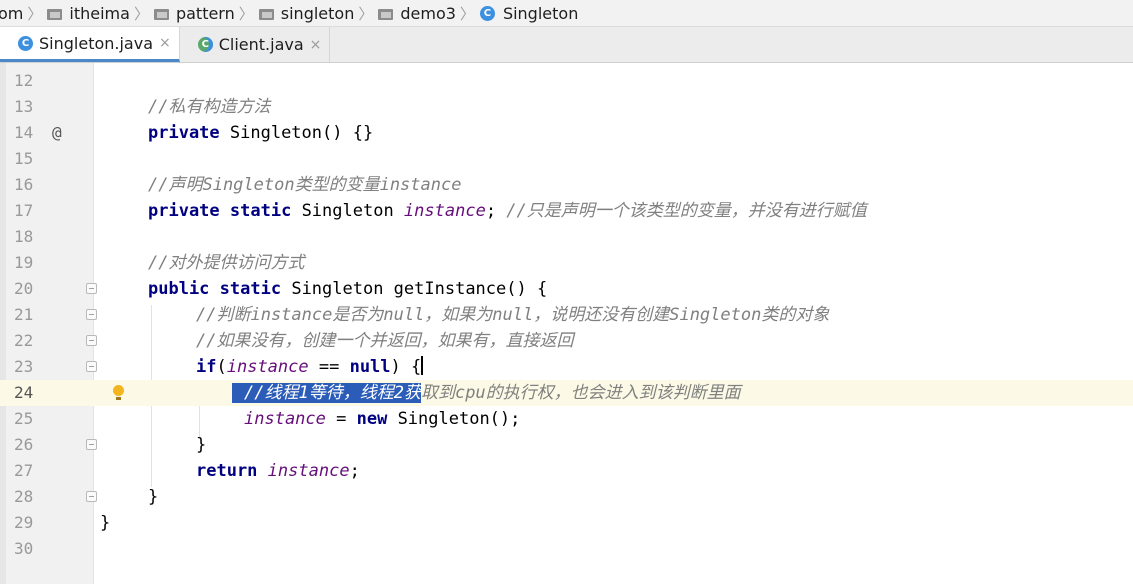 The width and height of the screenshot is (1133, 584). What do you see at coordinates (24, 236) in the screenshot?
I see `line-number: 18` at bounding box center [24, 236].